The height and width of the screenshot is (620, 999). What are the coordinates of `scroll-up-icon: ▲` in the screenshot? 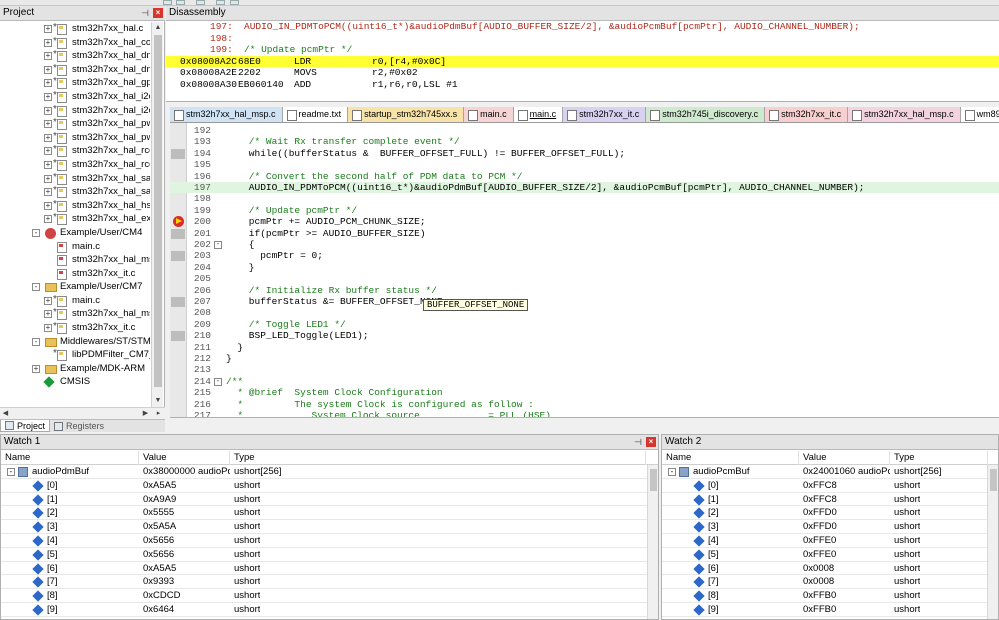 It's located at (158, 28).